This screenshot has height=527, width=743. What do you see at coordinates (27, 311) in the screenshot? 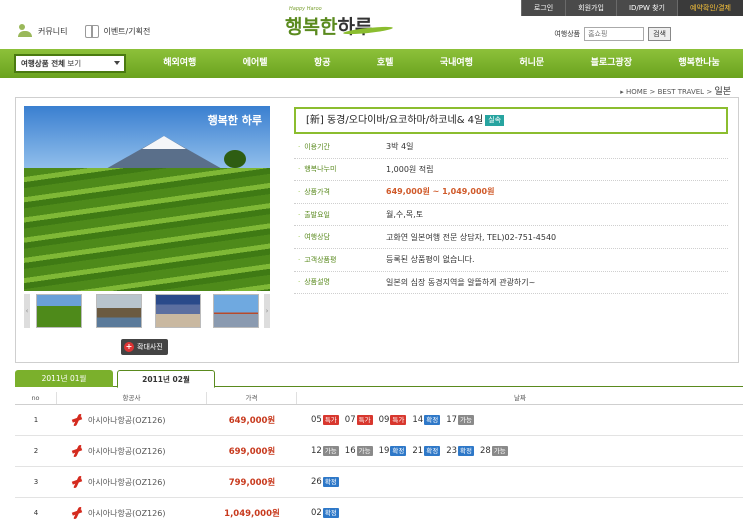
I see `thumb-prev-button: ‹` at bounding box center [27, 311].